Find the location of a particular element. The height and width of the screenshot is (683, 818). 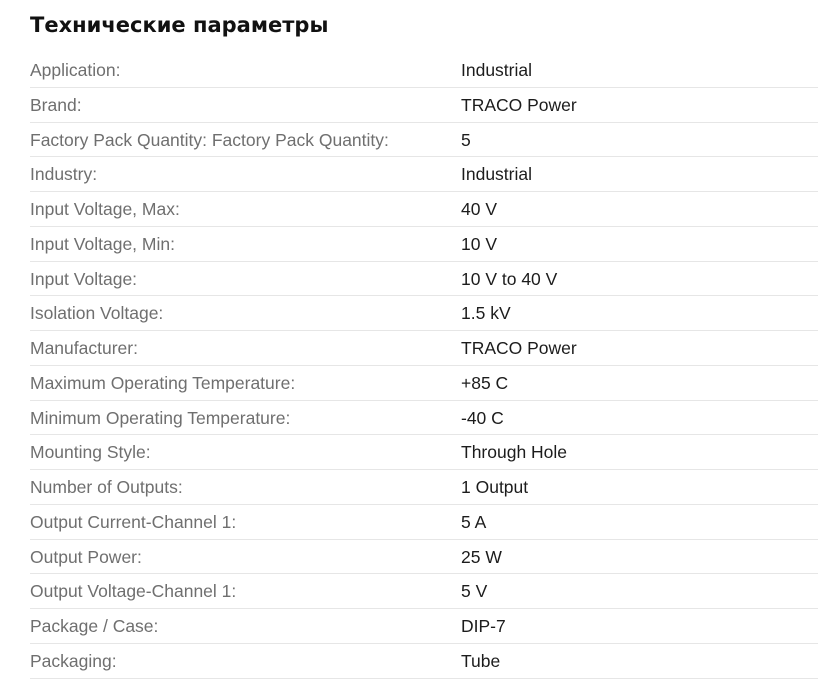

spec-value: Through Hole is located at coordinates (514, 452).